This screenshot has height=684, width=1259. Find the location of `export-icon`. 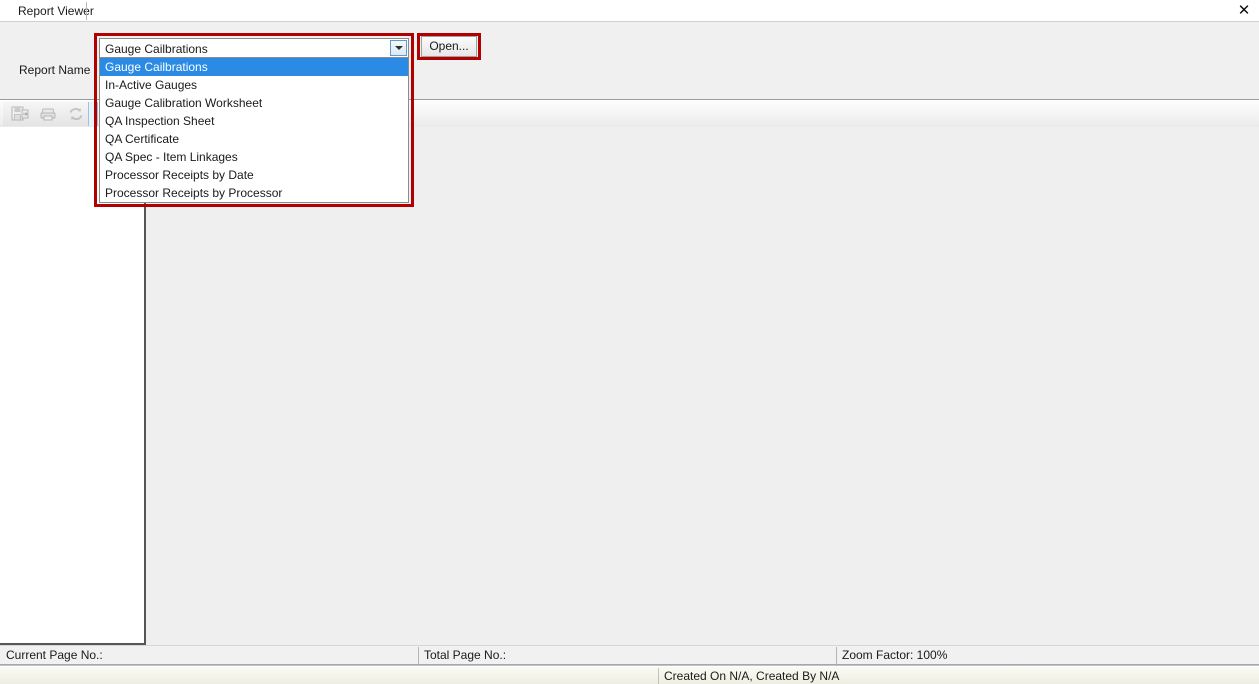

export-icon is located at coordinates (20, 114).